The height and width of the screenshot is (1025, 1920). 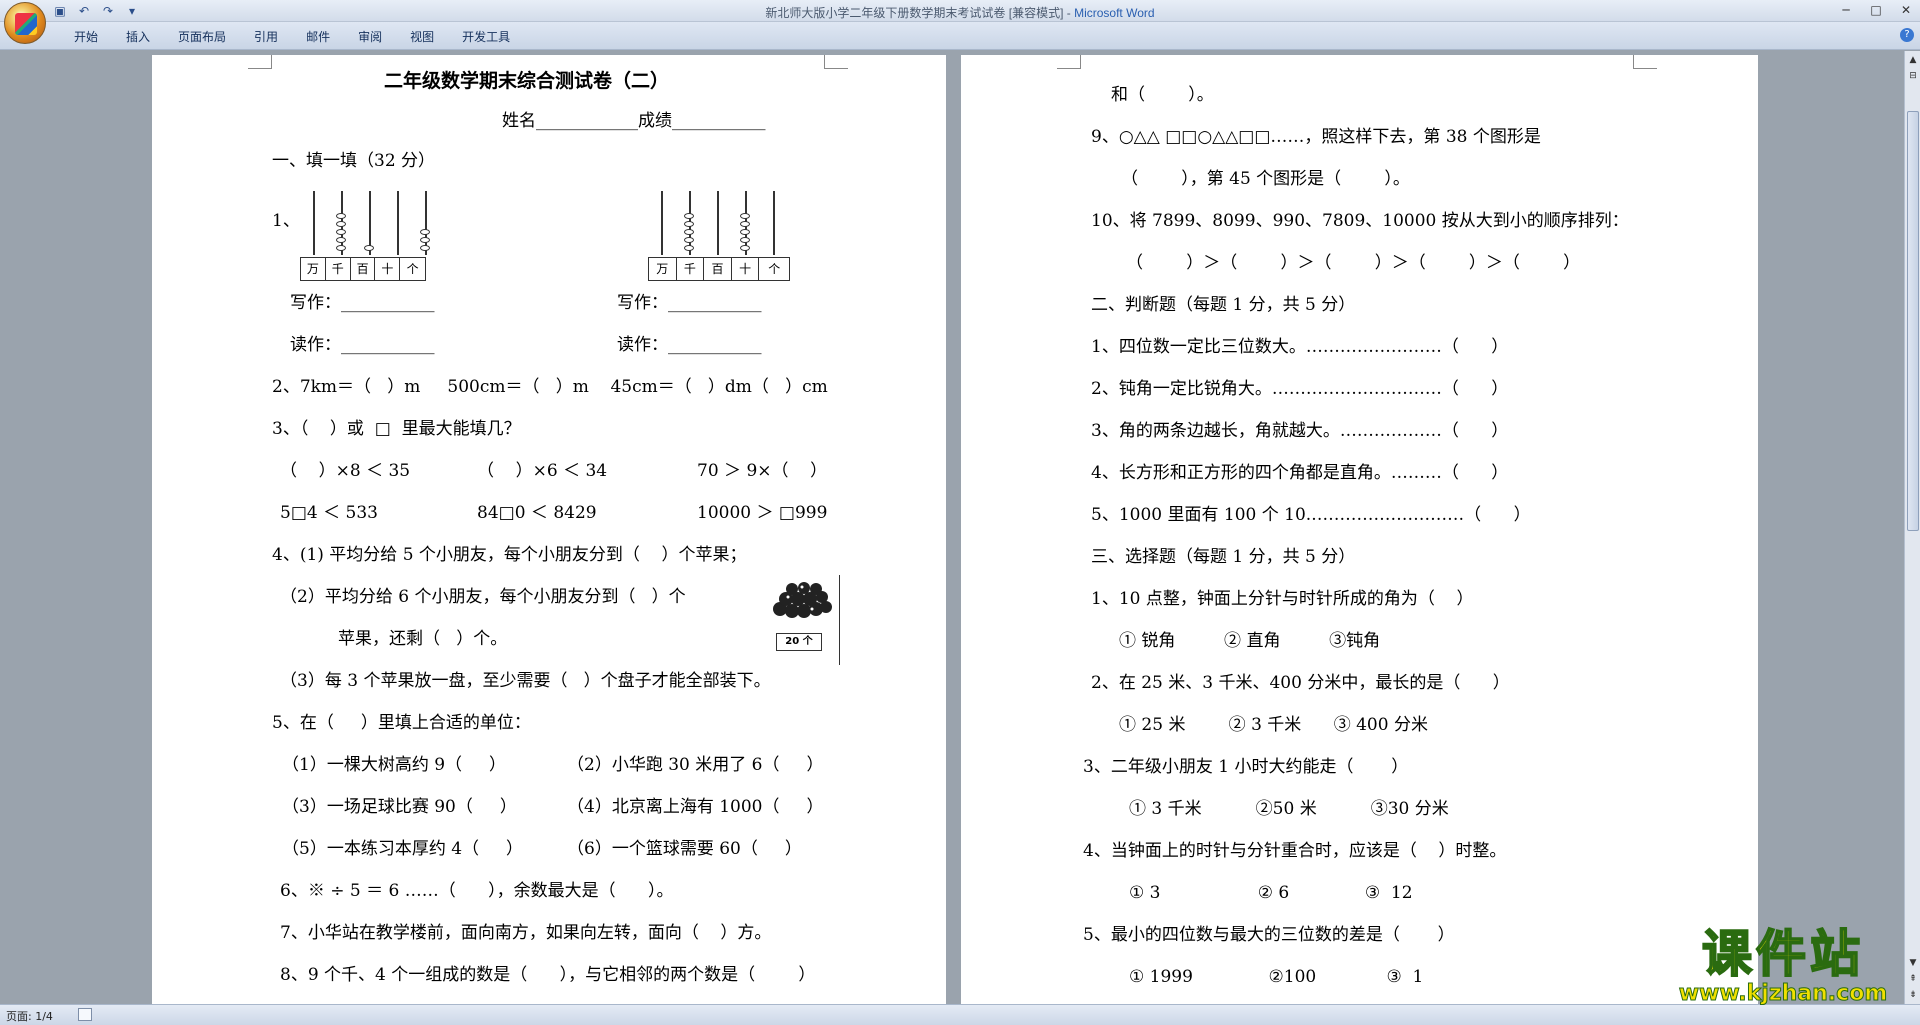 I want to click on close-icon: ✕, so click(x=1906, y=10).